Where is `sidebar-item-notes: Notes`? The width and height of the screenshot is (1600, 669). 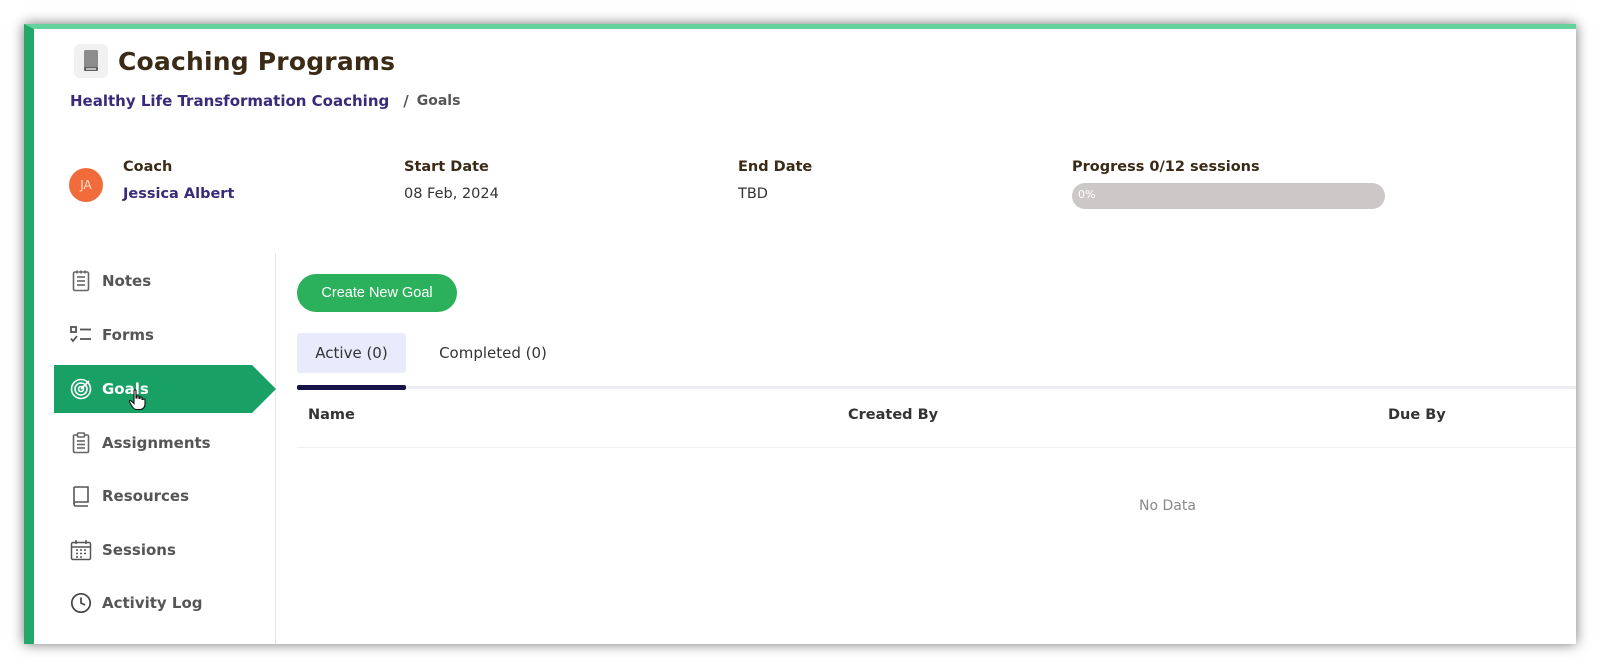
sidebar-item-notes: Notes is located at coordinates (165, 281).